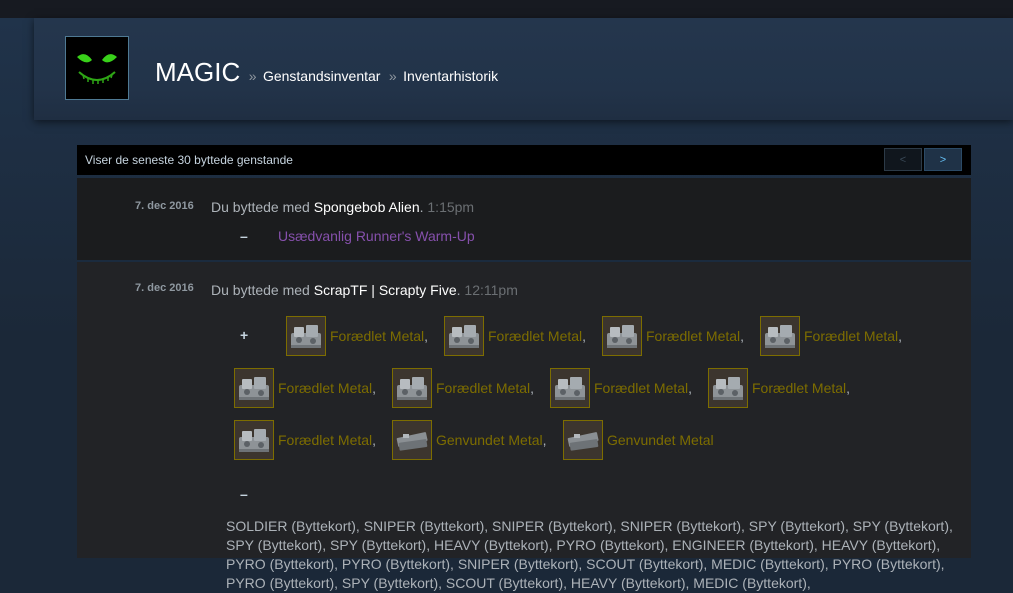 The height and width of the screenshot is (593, 1013). Describe the element at coordinates (385, 290) in the screenshot. I see `trade-partner-link: ScrapTF | Scrapty Five` at that location.